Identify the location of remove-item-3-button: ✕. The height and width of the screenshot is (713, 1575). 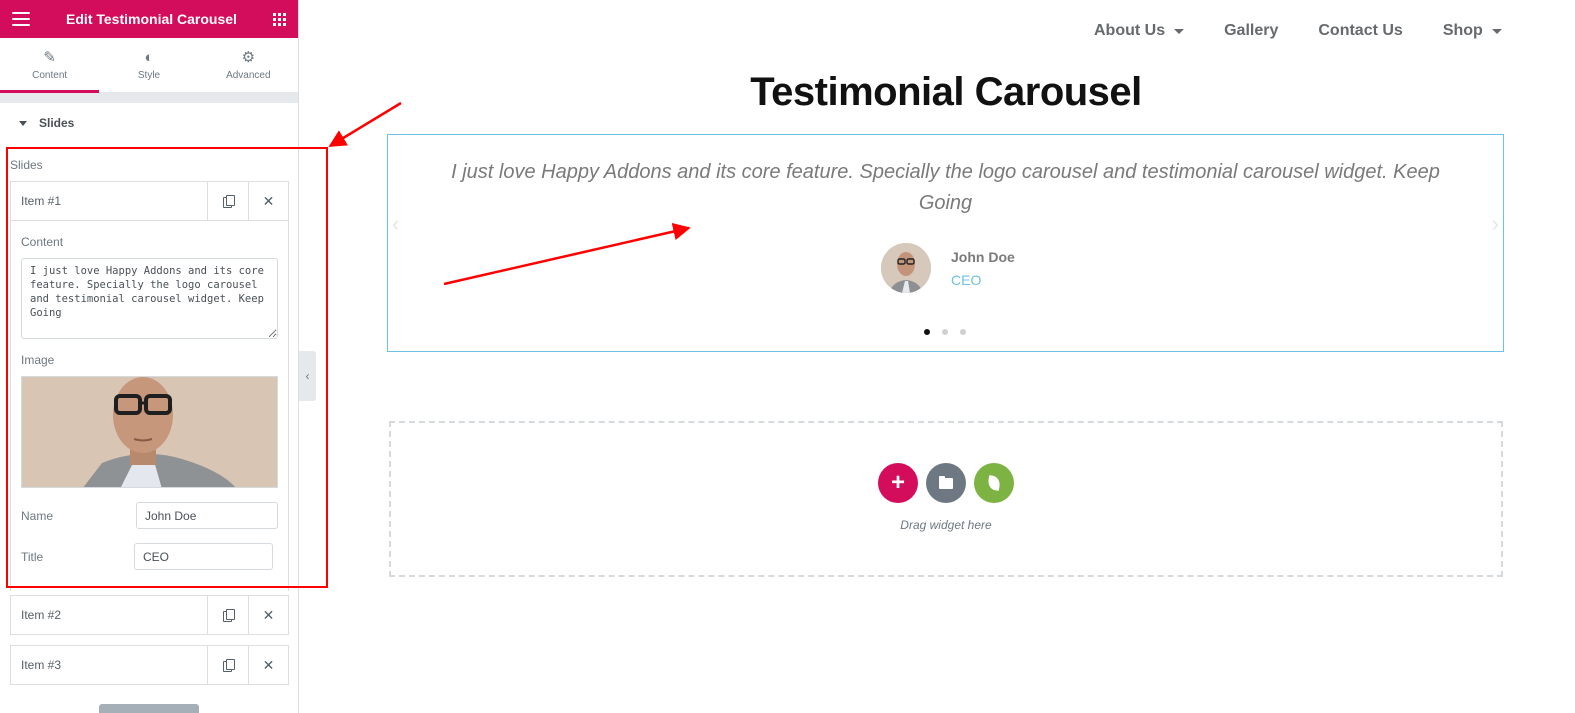
(268, 665).